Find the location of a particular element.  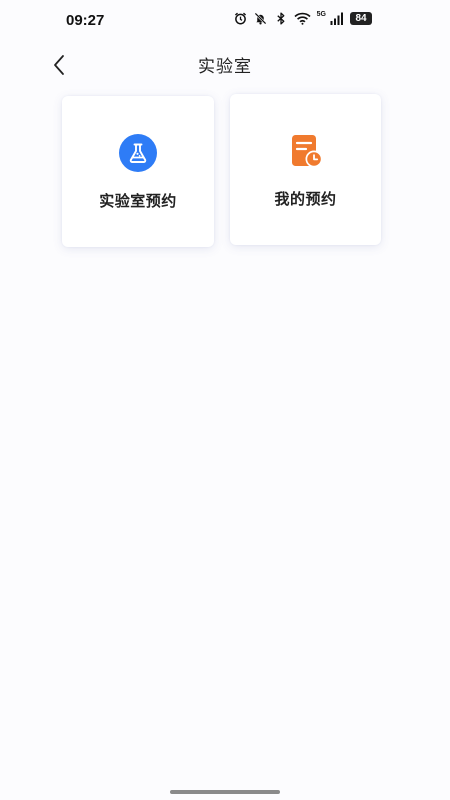

bell-off-icon is located at coordinates (261, 18).